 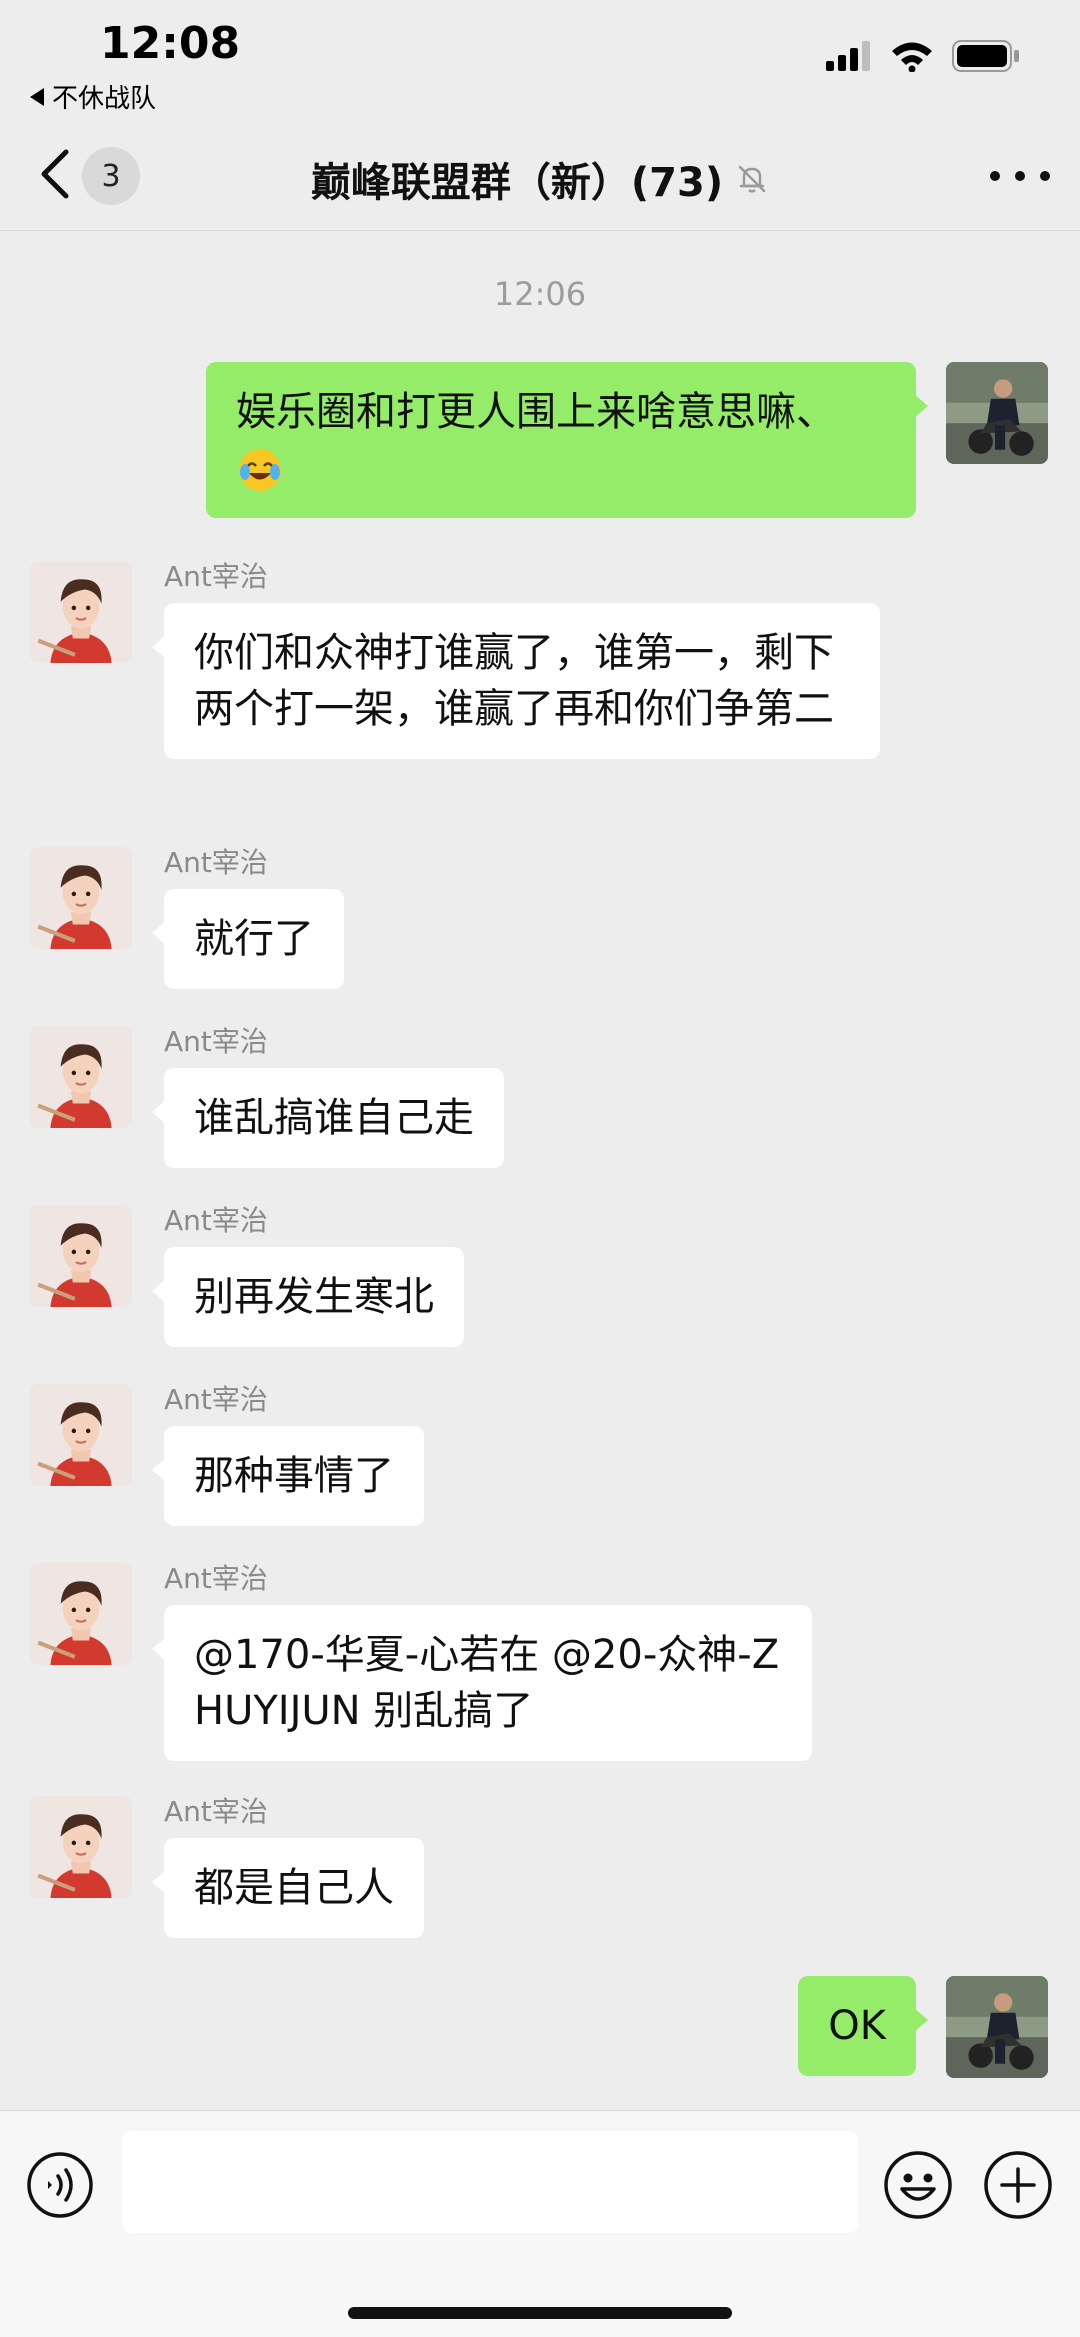 I want to click on status-time: 12:08, so click(x=170, y=43).